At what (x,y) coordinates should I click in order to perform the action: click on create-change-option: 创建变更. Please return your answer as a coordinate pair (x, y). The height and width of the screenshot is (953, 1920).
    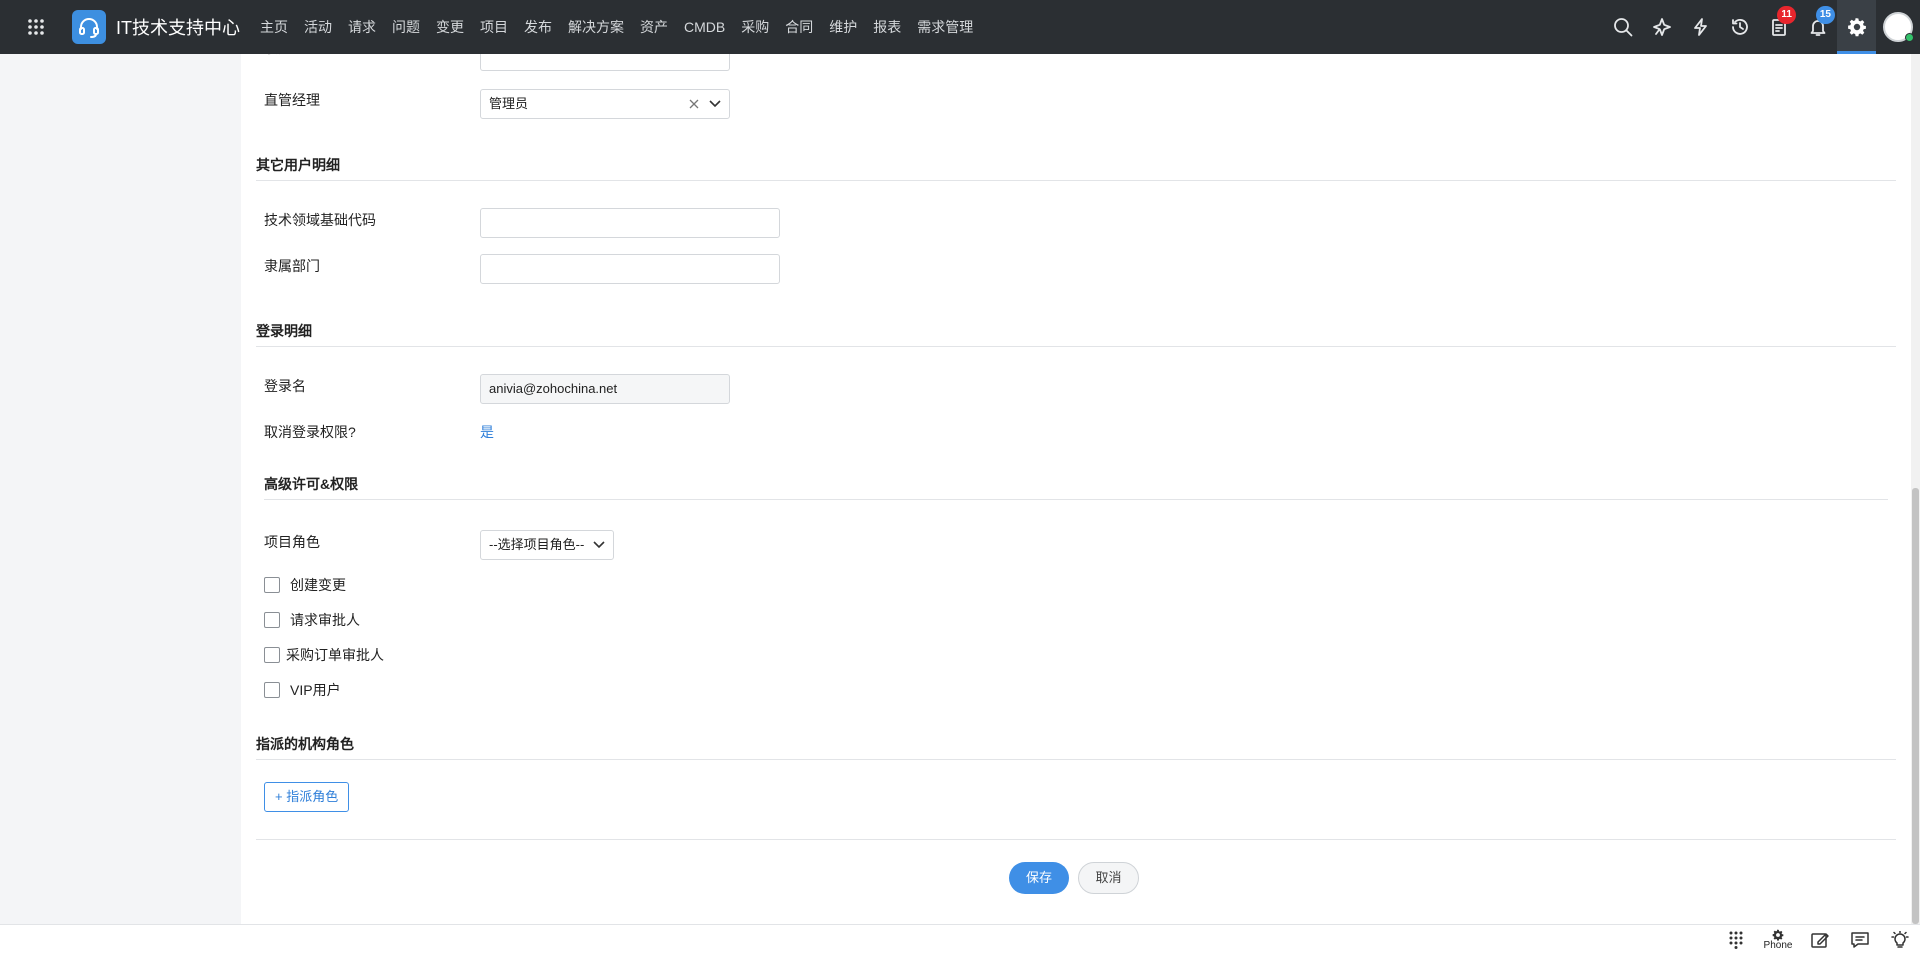
    Looking at the image, I should click on (305, 585).